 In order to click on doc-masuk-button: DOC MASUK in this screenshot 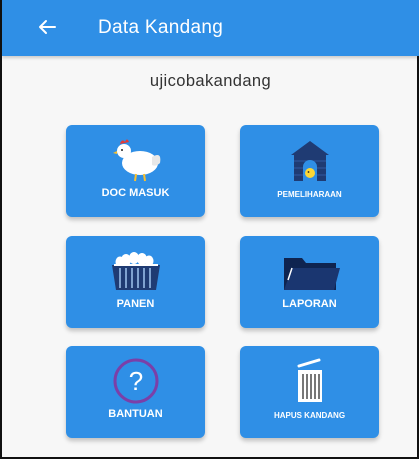, I will do `click(135, 171)`.